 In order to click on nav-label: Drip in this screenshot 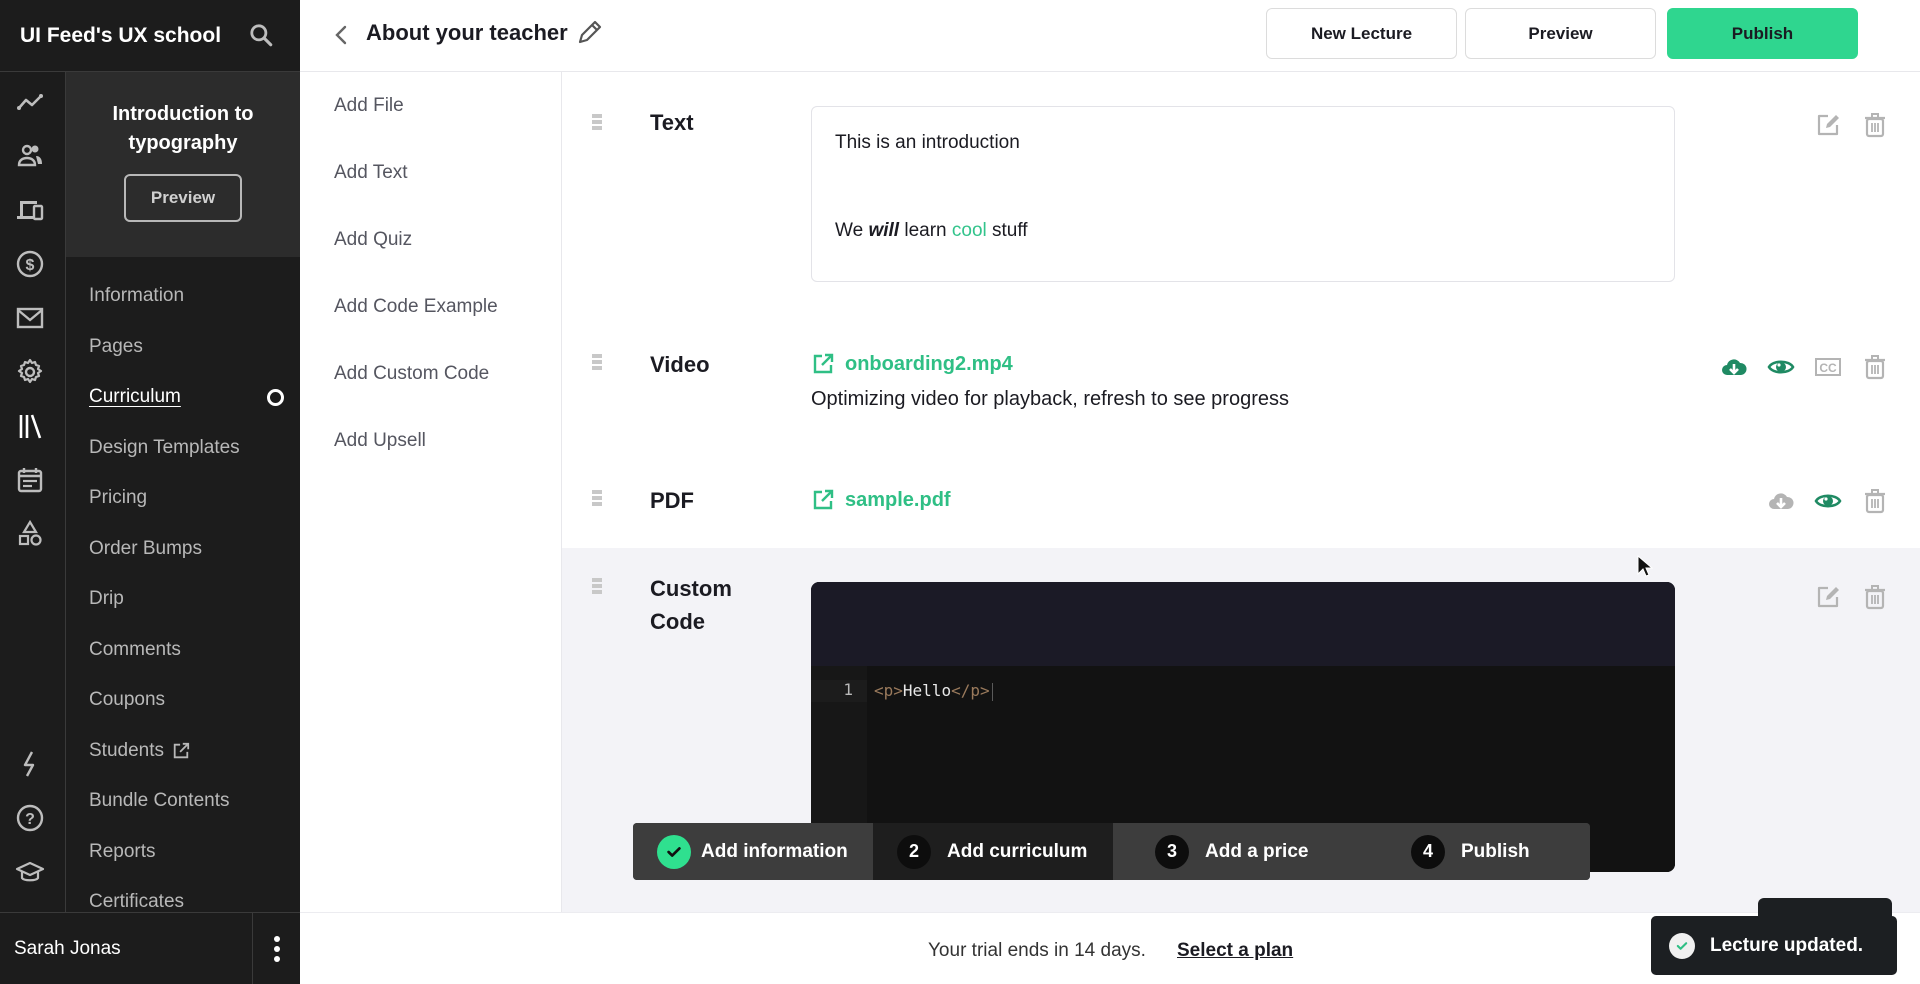, I will do `click(106, 599)`.